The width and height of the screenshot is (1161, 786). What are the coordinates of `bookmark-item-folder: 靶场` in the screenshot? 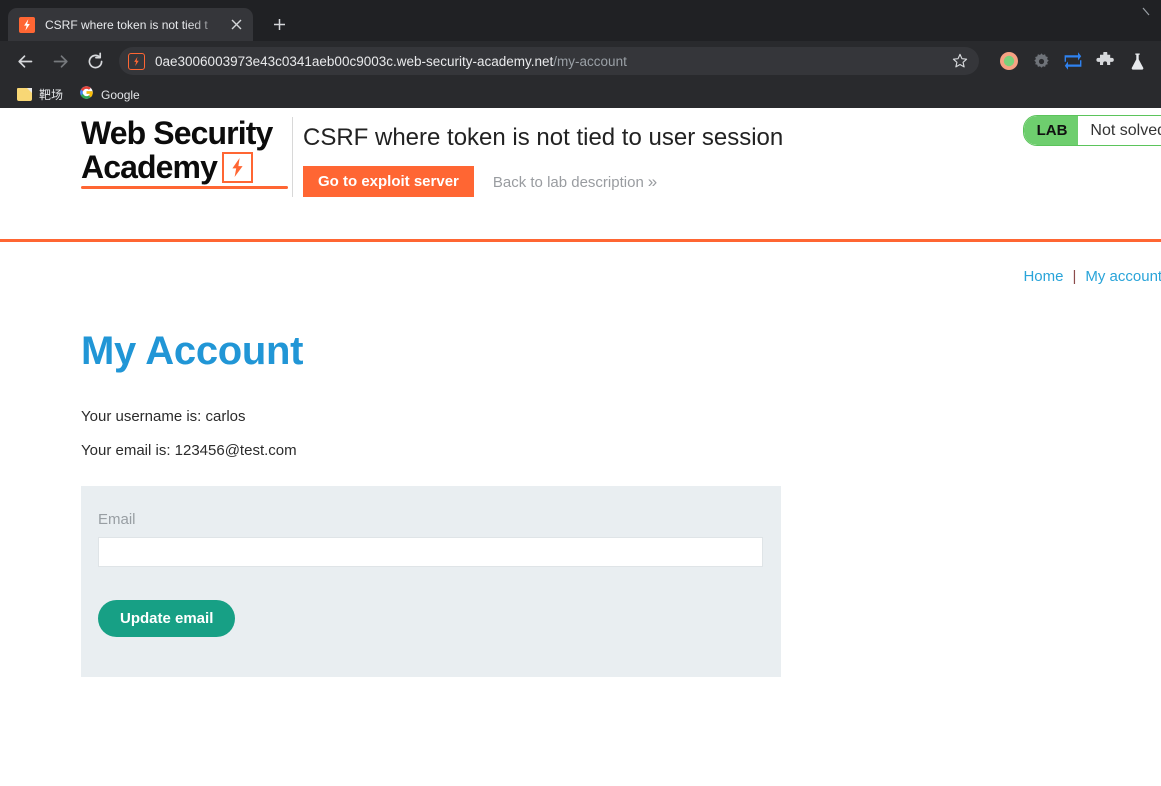 It's located at (40, 95).